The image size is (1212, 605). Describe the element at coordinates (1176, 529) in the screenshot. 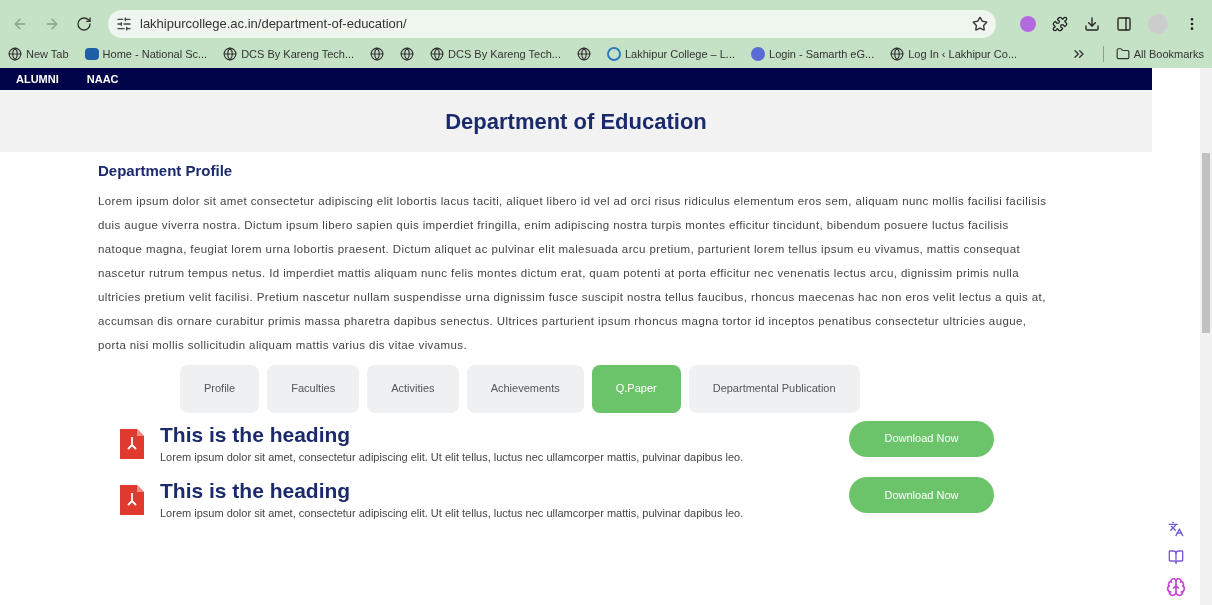

I see `translate-icon` at that location.